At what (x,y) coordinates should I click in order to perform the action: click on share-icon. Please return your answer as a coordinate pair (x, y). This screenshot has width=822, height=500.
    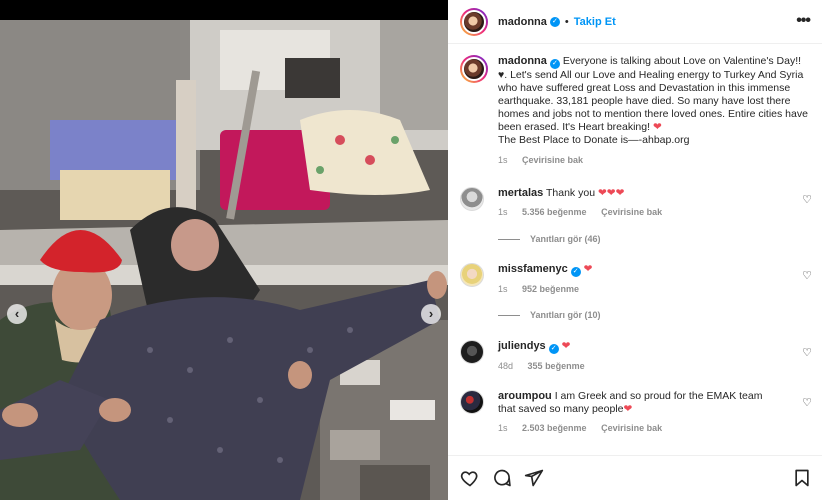
    Looking at the image, I should click on (534, 480).